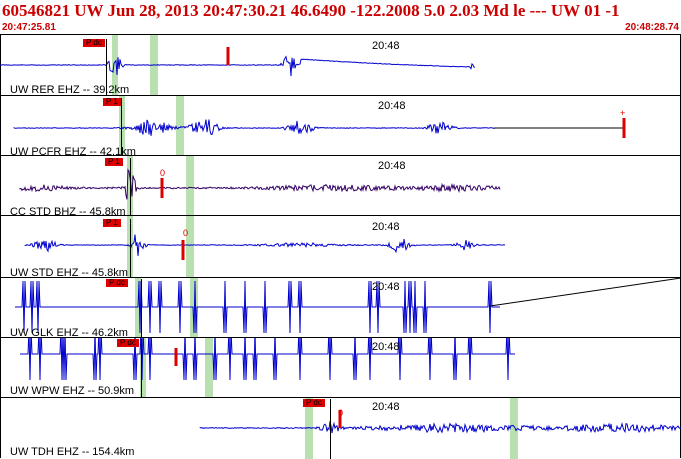 This screenshot has width=681, height=459. I want to click on end-time: 20:48:28.74, so click(652, 27).